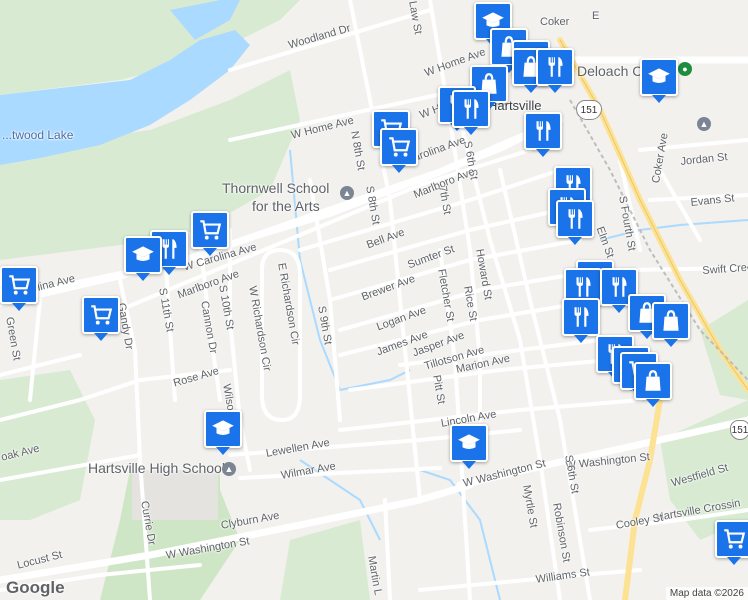 Image resolution: width=748 pixels, height=600 pixels. I want to click on map-attribution: Map data ©2026, so click(706, 593).